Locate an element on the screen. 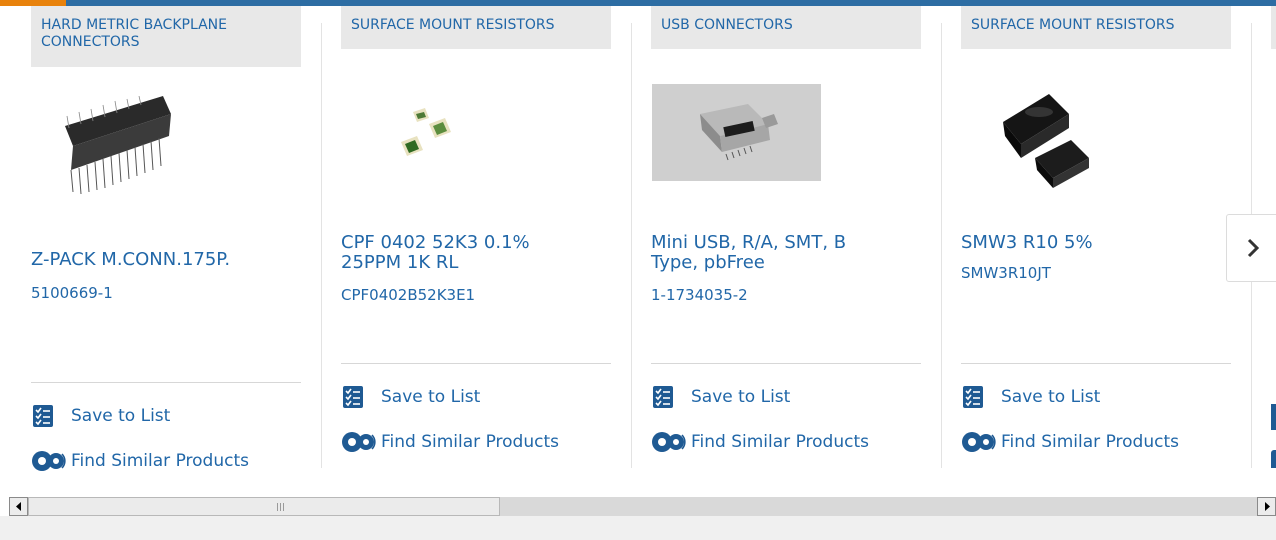 Image resolution: width=1276 pixels, height=540 pixels. product-name-link: Z-PACK M.CONN.175P. is located at coordinates (151, 260).